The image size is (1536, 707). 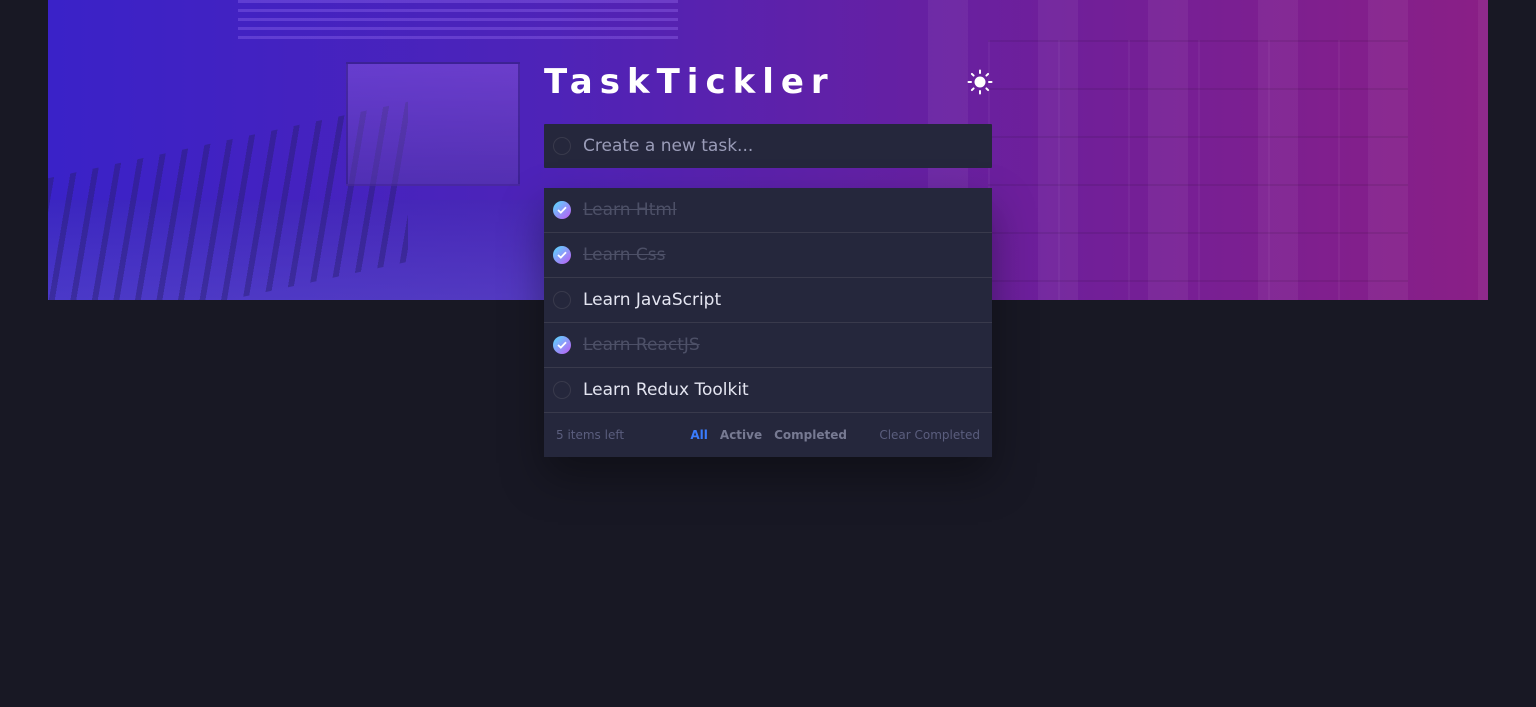 I want to click on filter-completed: Completed, so click(x=810, y=435).